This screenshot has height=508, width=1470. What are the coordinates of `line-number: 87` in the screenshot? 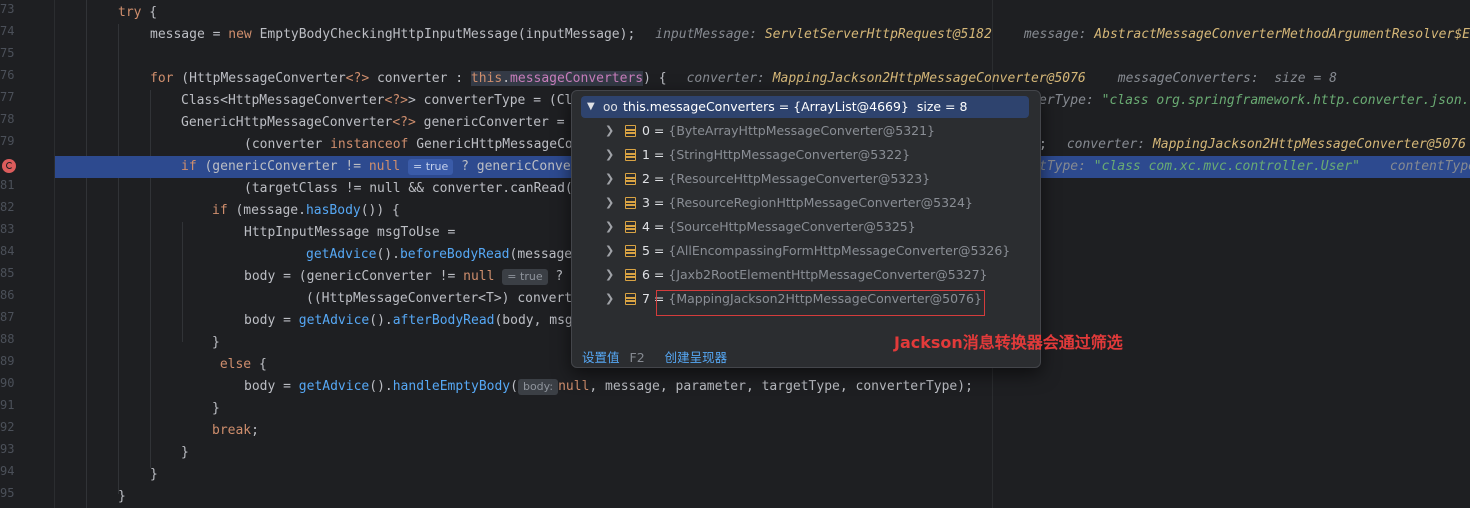 It's located at (7, 317).